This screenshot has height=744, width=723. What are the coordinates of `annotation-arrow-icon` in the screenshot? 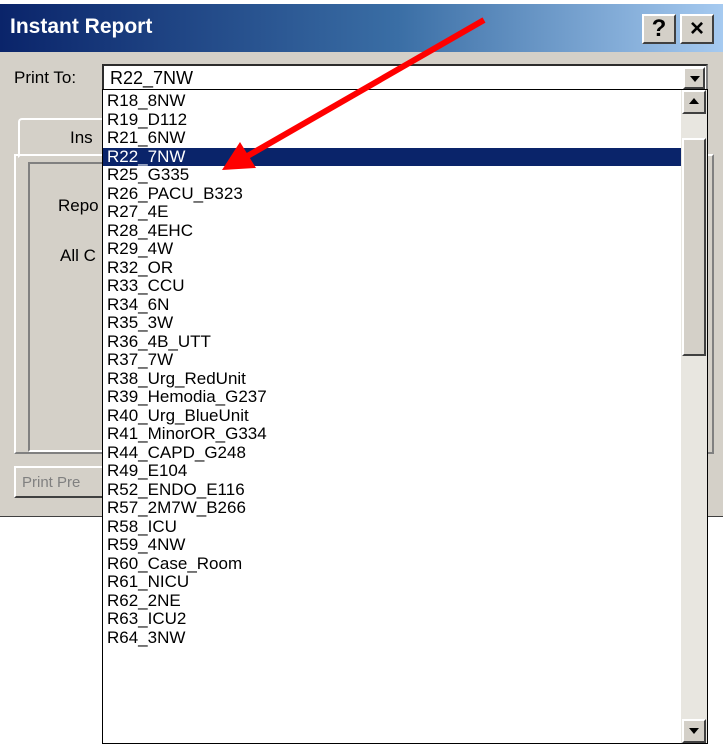 It's located at (354, 93).